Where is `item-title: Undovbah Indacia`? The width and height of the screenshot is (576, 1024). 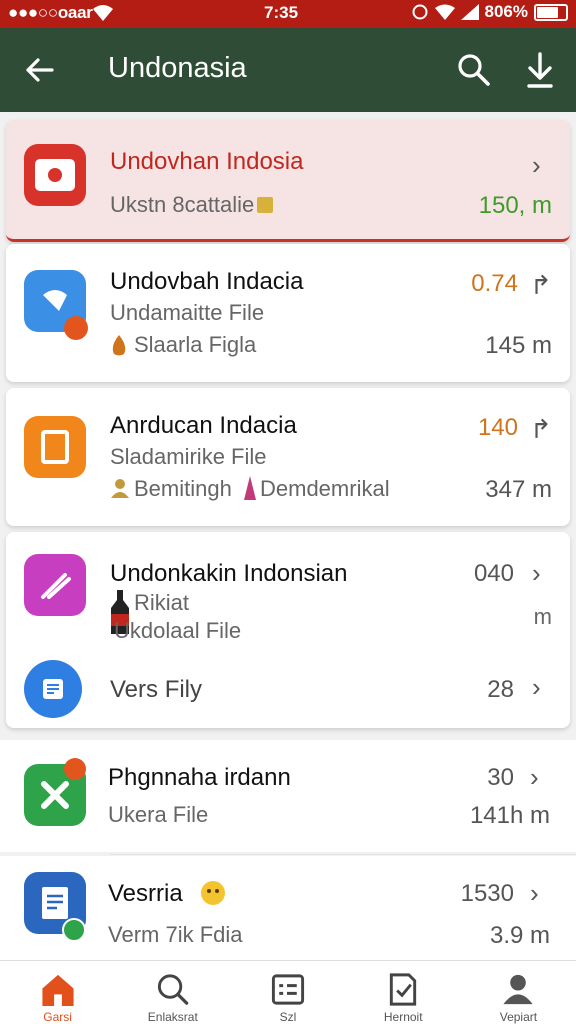
item-title: Undovbah Indacia is located at coordinates (207, 281).